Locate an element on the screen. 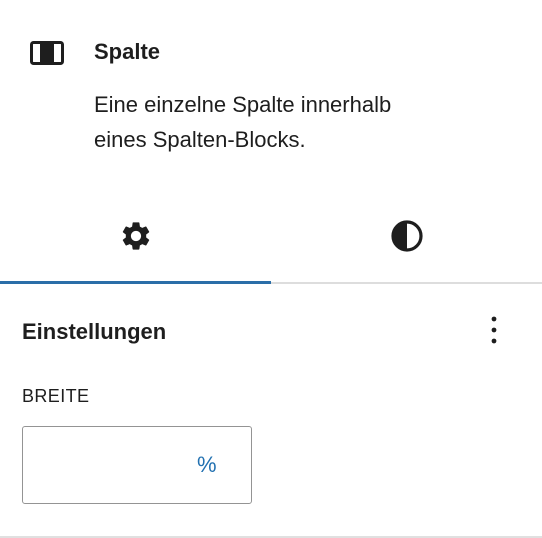 This screenshot has height=538, width=542. tab-settings is located at coordinates (135, 237).